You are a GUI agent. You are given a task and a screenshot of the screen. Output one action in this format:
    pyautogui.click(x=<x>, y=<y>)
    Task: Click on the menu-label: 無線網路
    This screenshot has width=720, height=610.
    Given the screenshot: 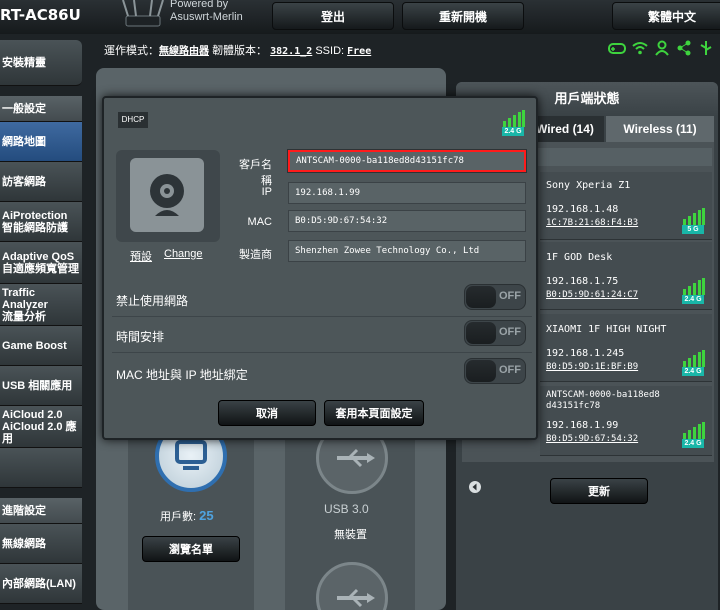 What is the action you would take?
    pyautogui.click(x=24, y=543)
    